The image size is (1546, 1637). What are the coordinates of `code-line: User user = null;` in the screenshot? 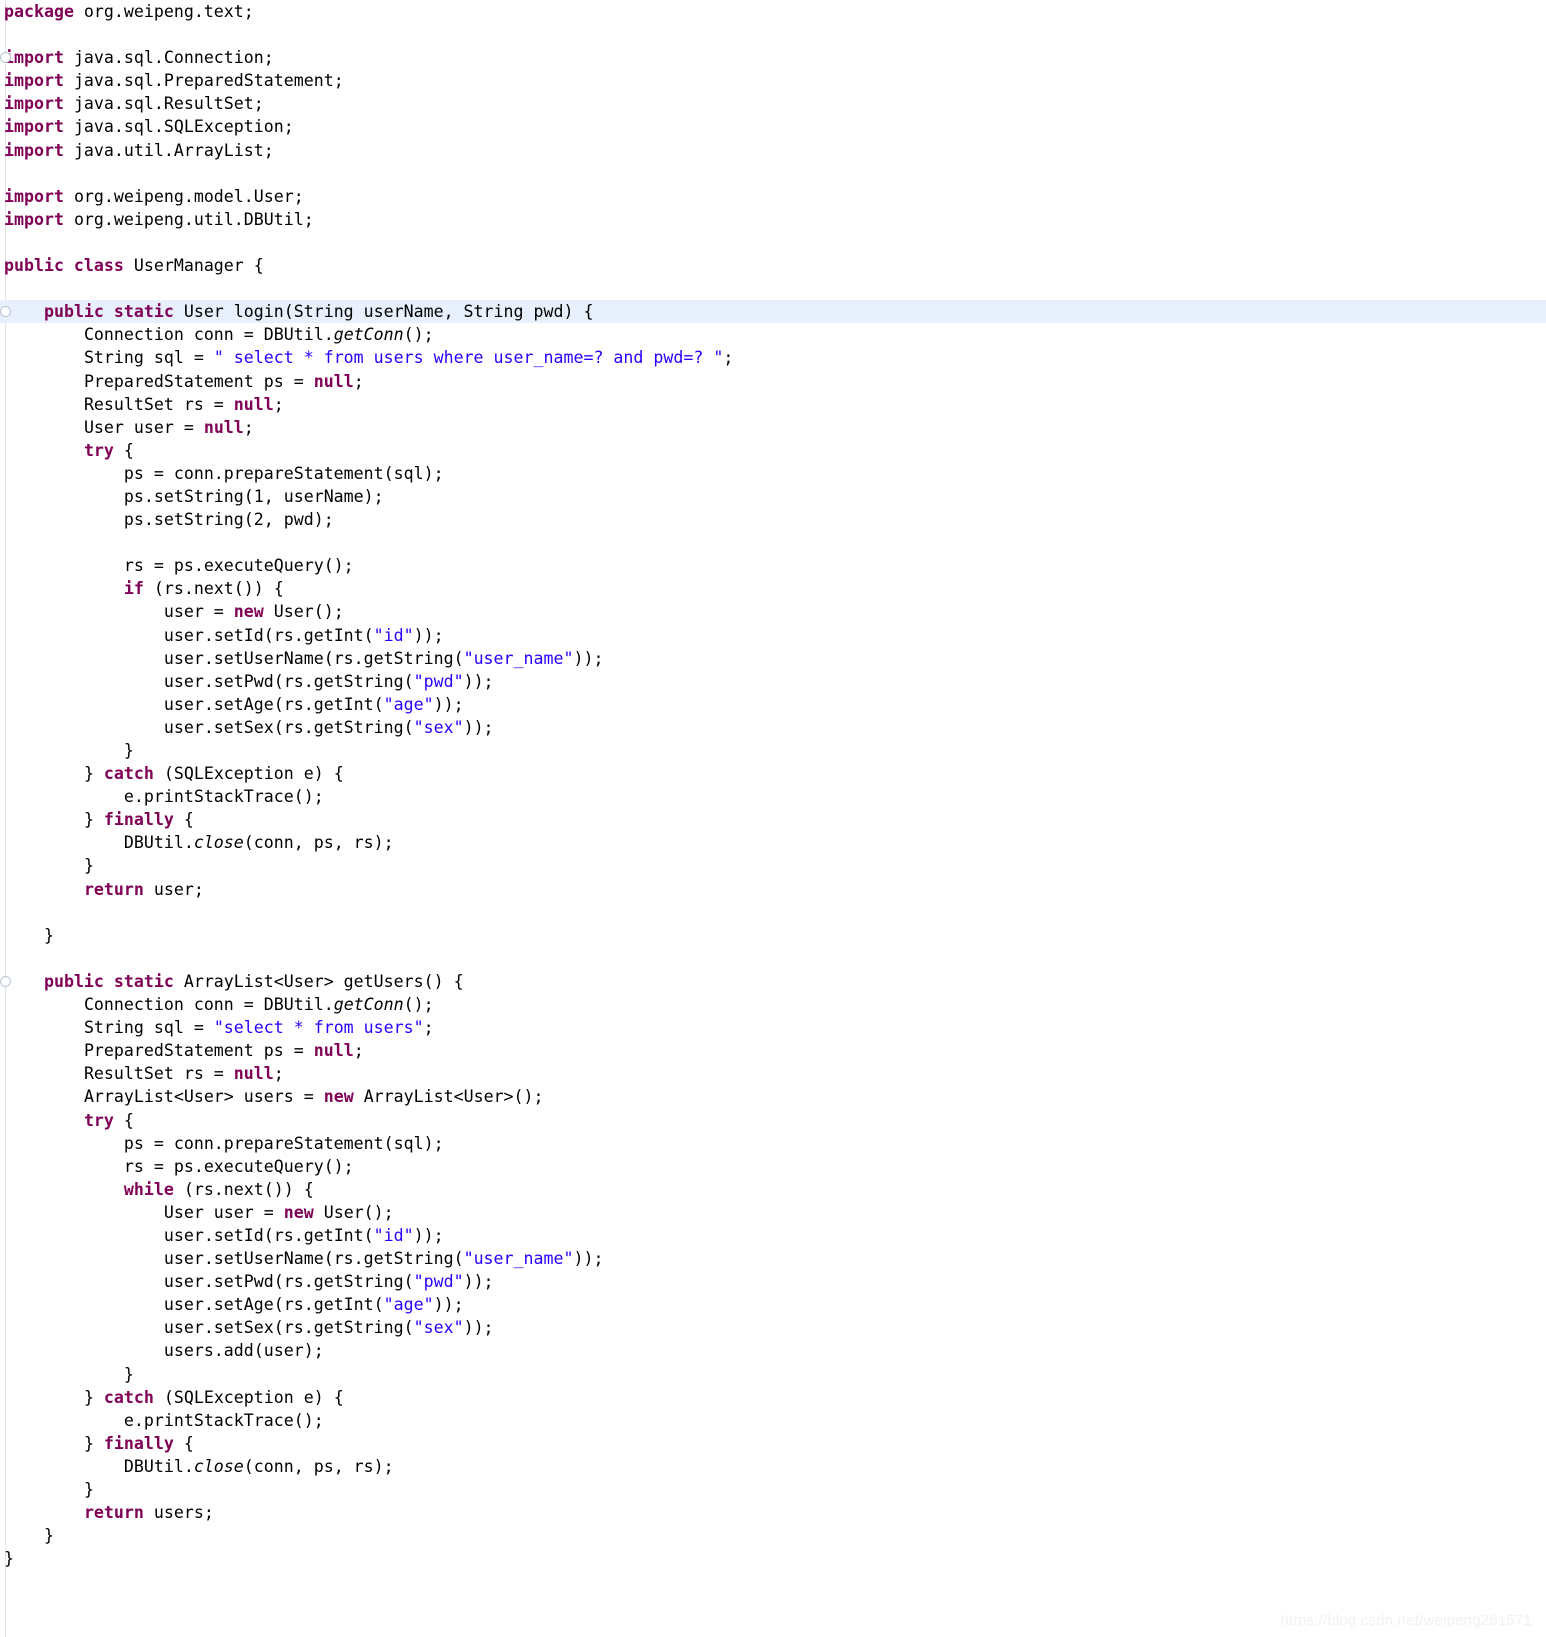 It's located at (773, 427).